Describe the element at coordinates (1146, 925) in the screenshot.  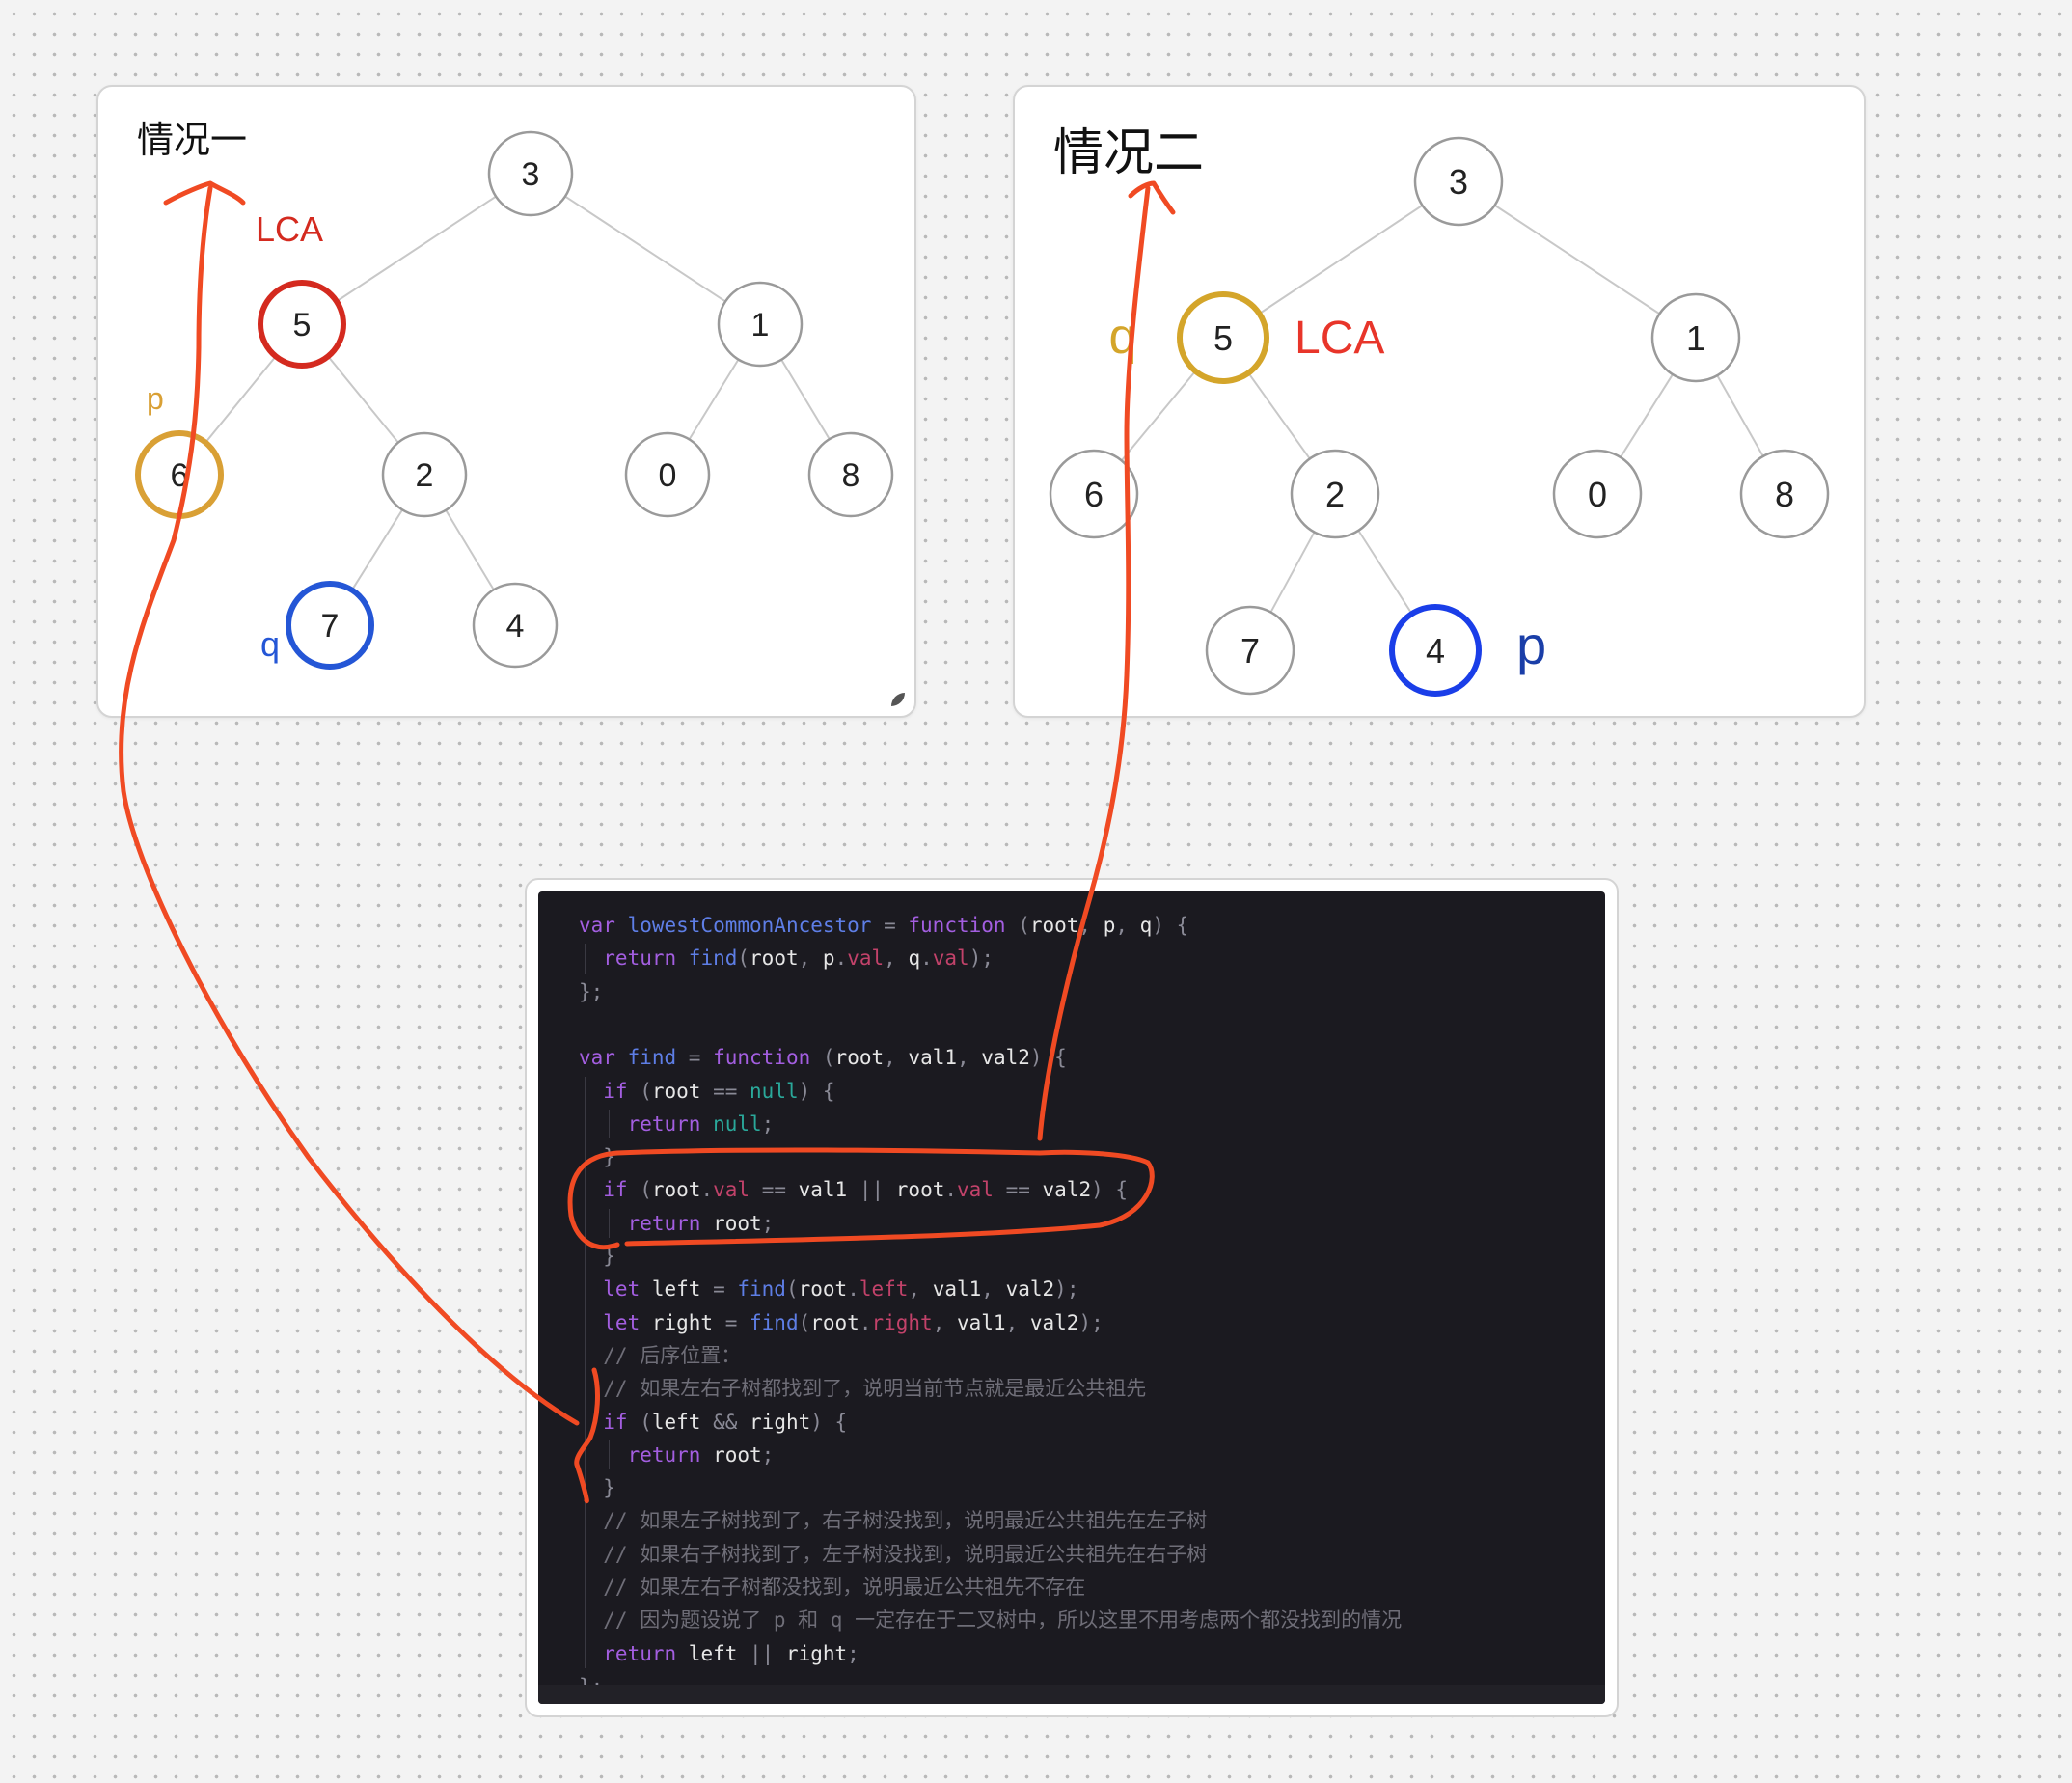
I see `code-token-id: q` at that location.